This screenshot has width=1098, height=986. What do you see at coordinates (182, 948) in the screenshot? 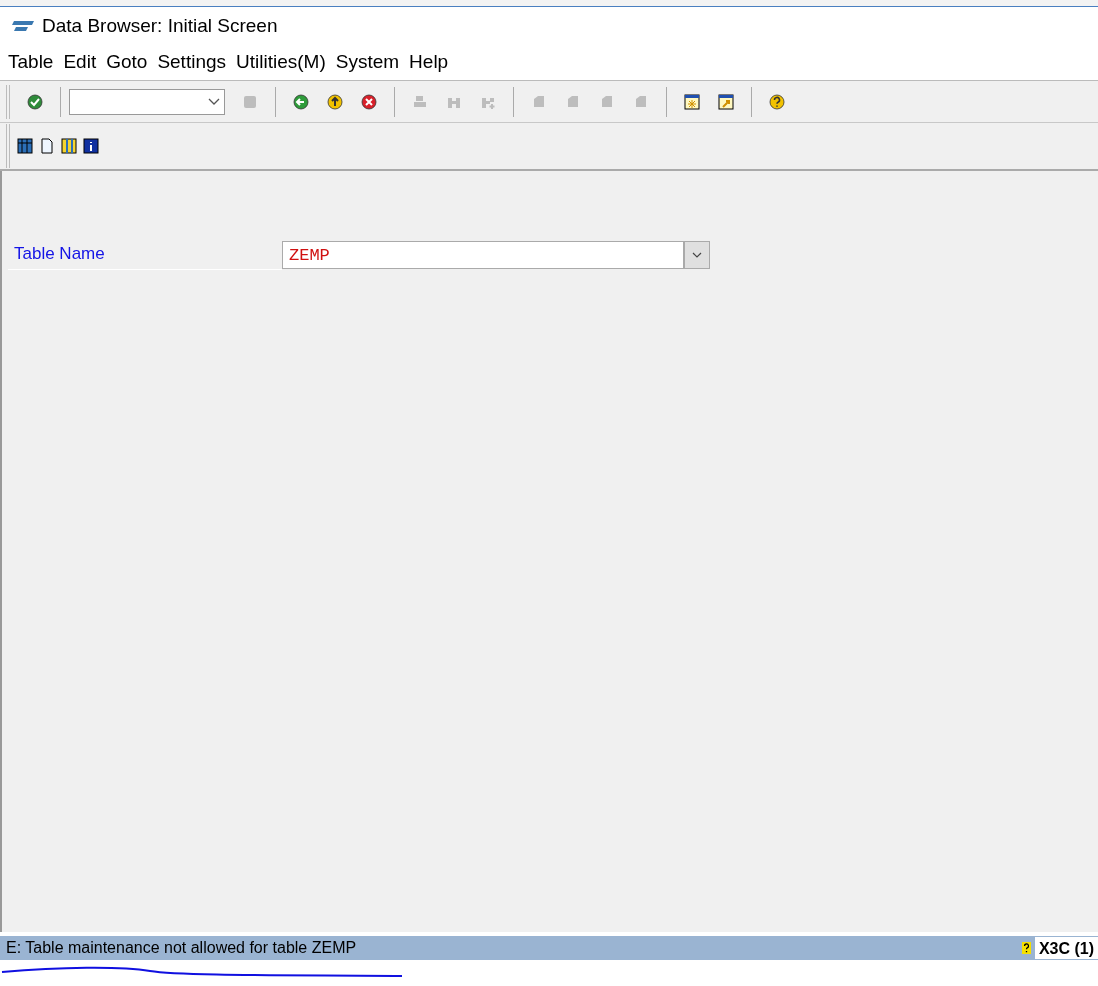
I see `status-message: E: Table maintenance not allowed for table ZEMP` at bounding box center [182, 948].